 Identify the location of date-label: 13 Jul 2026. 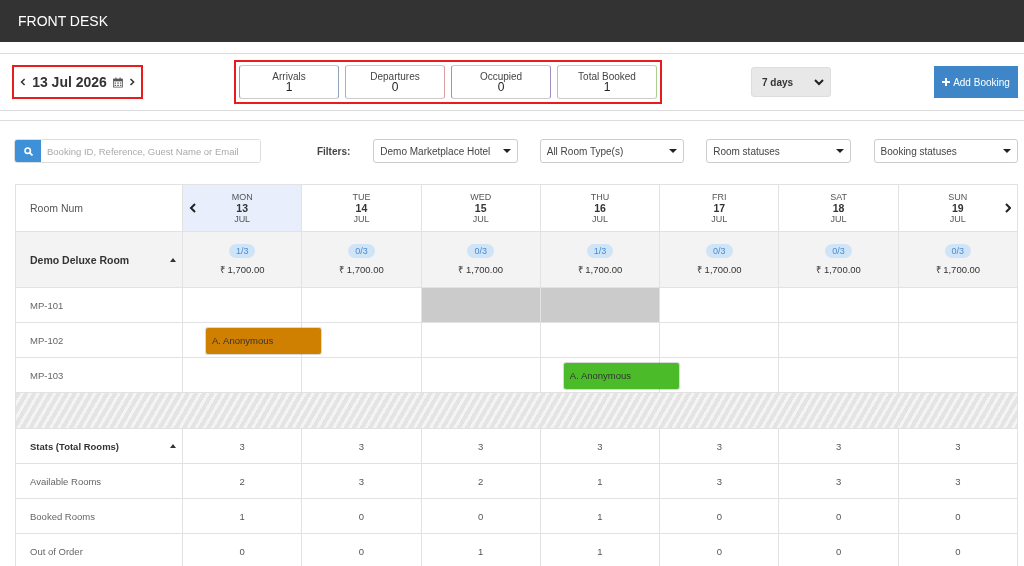
(69, 82).